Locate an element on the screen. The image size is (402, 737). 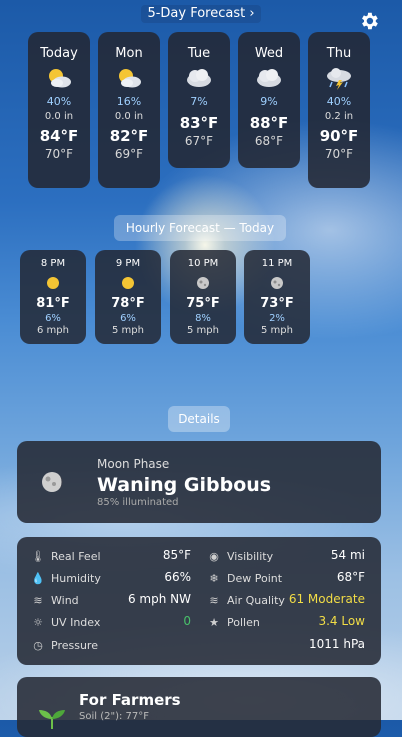
high-temp: 82°F is located at coordinates (129, 136).